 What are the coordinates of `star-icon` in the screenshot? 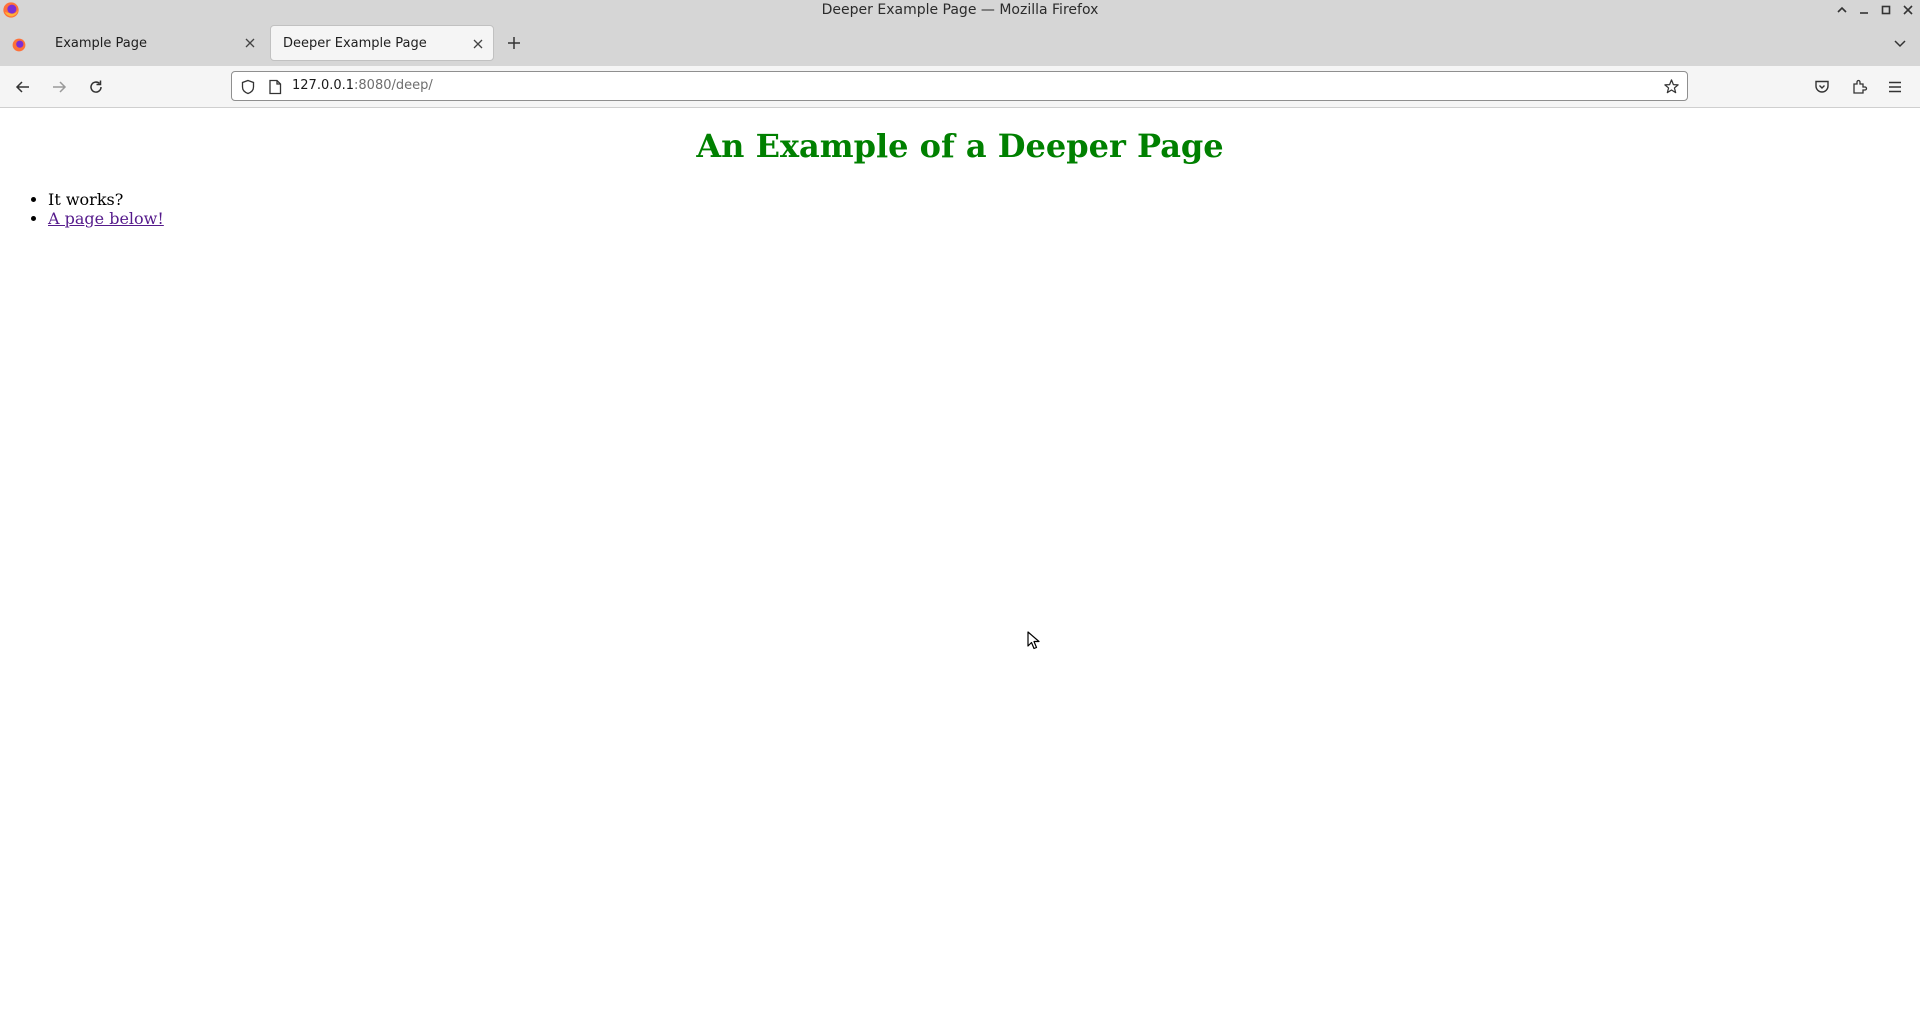 It's located at (1671, 86).